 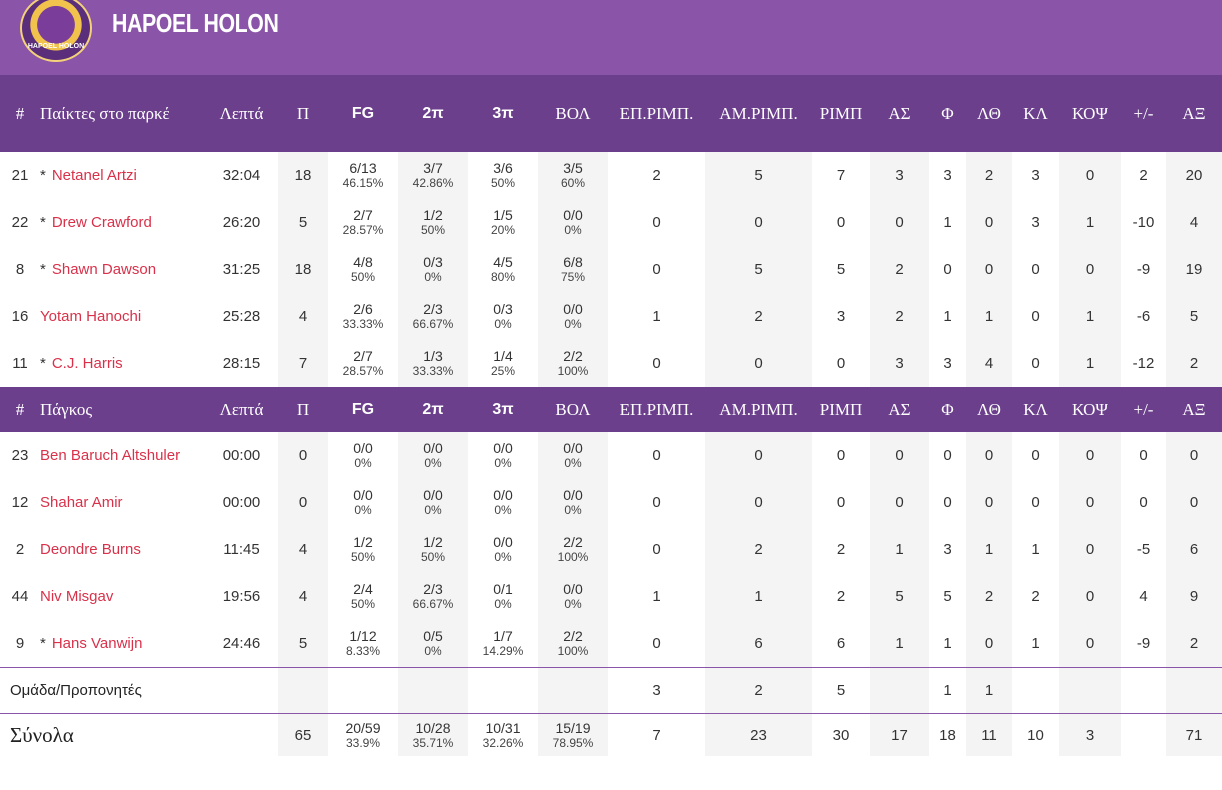 I want to click on cell-ast: 0, so click(x=899, y=222).